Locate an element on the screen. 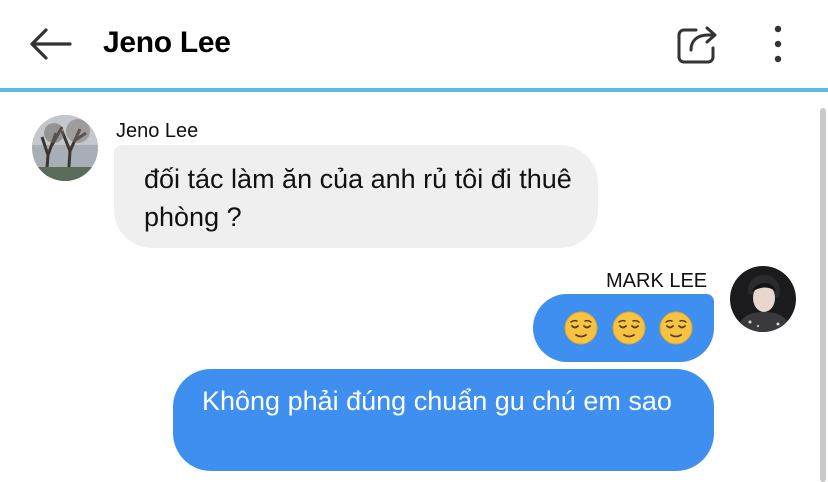 This screenshot has height=482, width=828. message-bubble-outgoing is located at coordinates (623, 328).